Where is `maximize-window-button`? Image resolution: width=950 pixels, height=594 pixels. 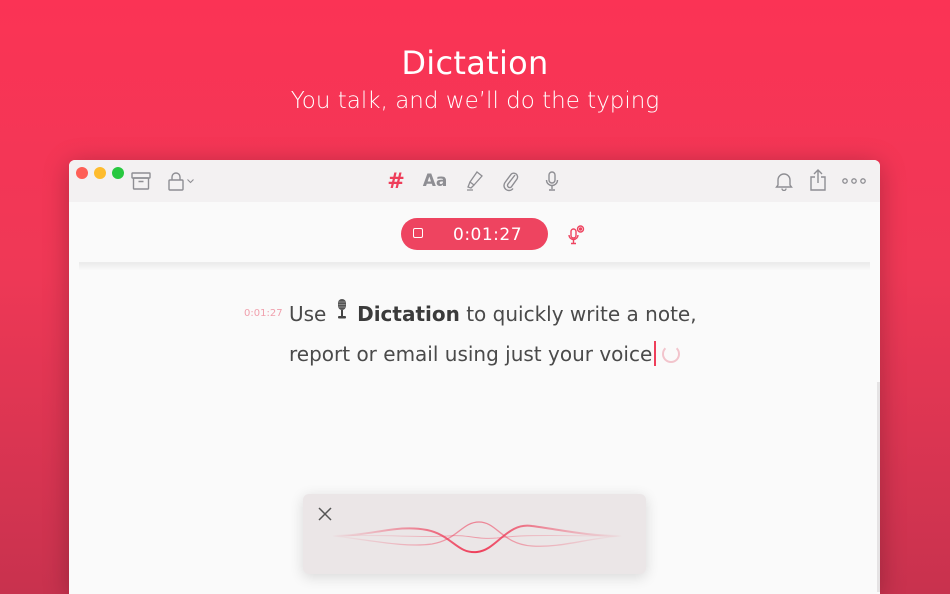
maximize-window-button is located at coordinates (118, 173).